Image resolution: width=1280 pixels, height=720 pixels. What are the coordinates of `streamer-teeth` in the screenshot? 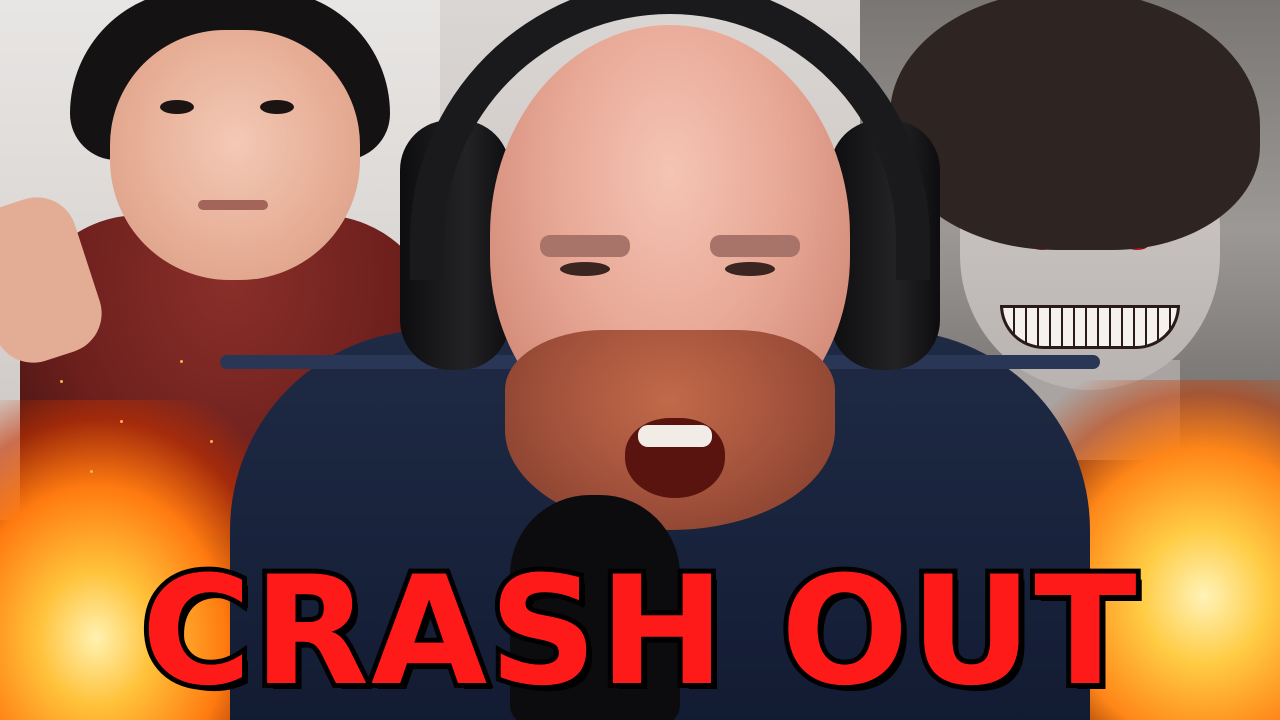 It's located at (675, 436).